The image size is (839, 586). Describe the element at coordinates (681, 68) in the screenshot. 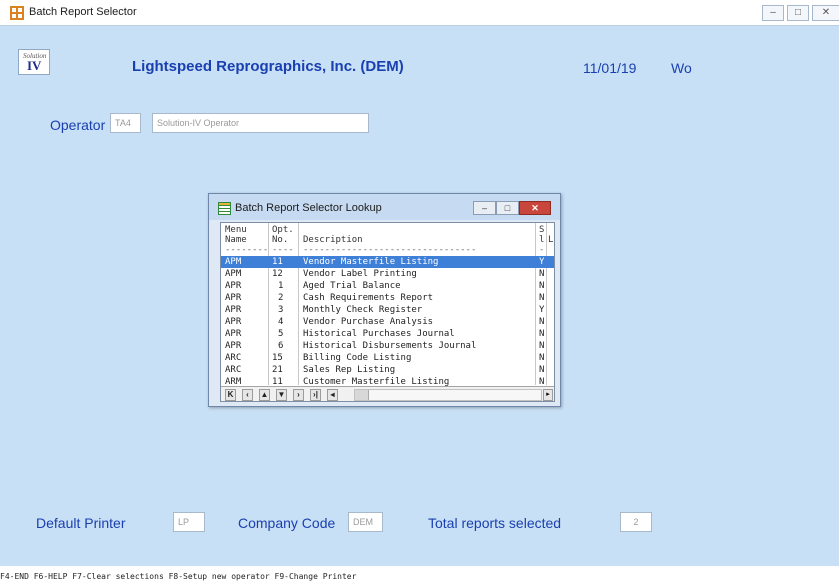

I see `header-day: Wo` at that location.